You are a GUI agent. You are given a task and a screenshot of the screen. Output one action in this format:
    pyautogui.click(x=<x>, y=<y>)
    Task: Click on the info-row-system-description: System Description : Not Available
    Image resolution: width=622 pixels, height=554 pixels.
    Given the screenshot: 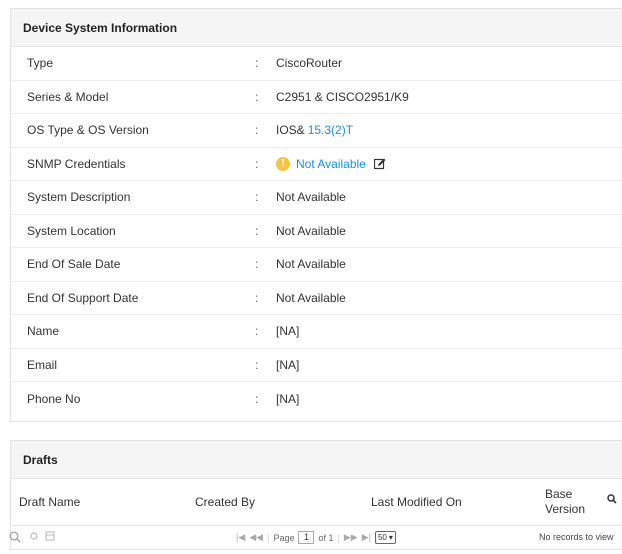 What is the action you would take?
    pyautogui.click(x=316, y=198)
    